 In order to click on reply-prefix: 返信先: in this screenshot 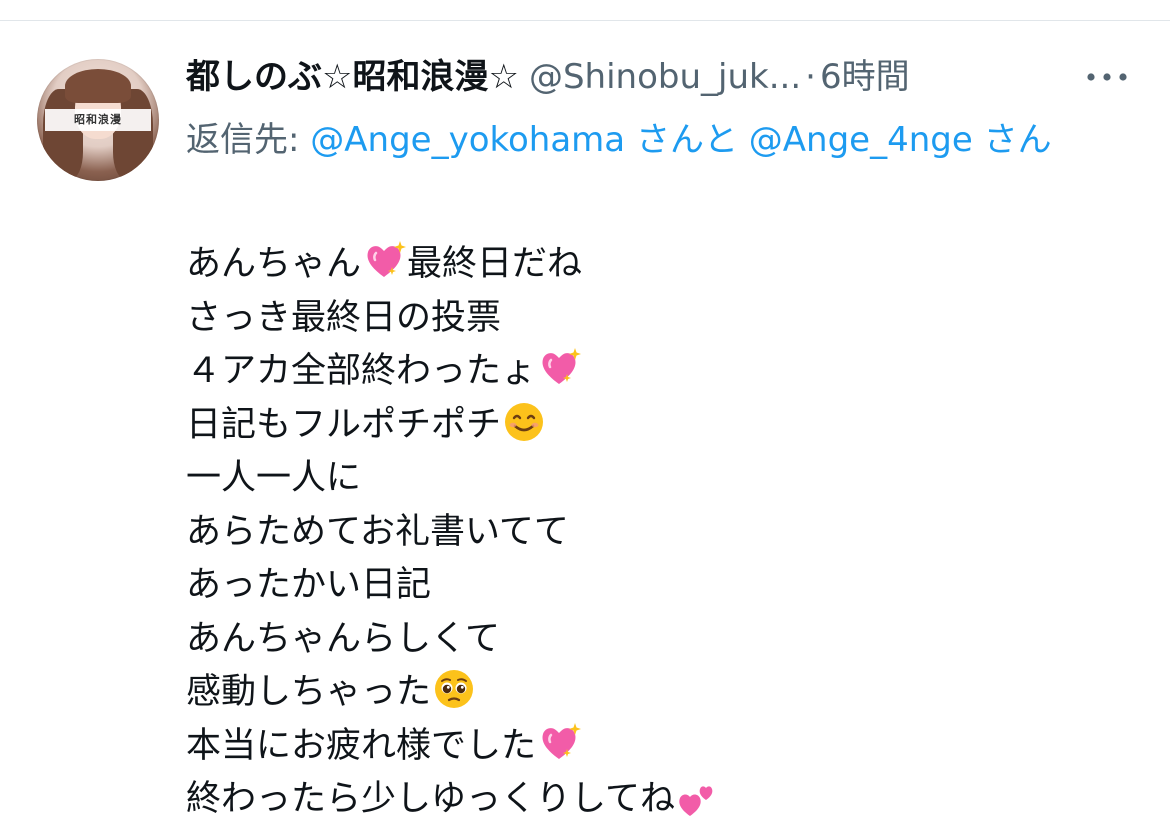, I will do `click(243, 140)`.